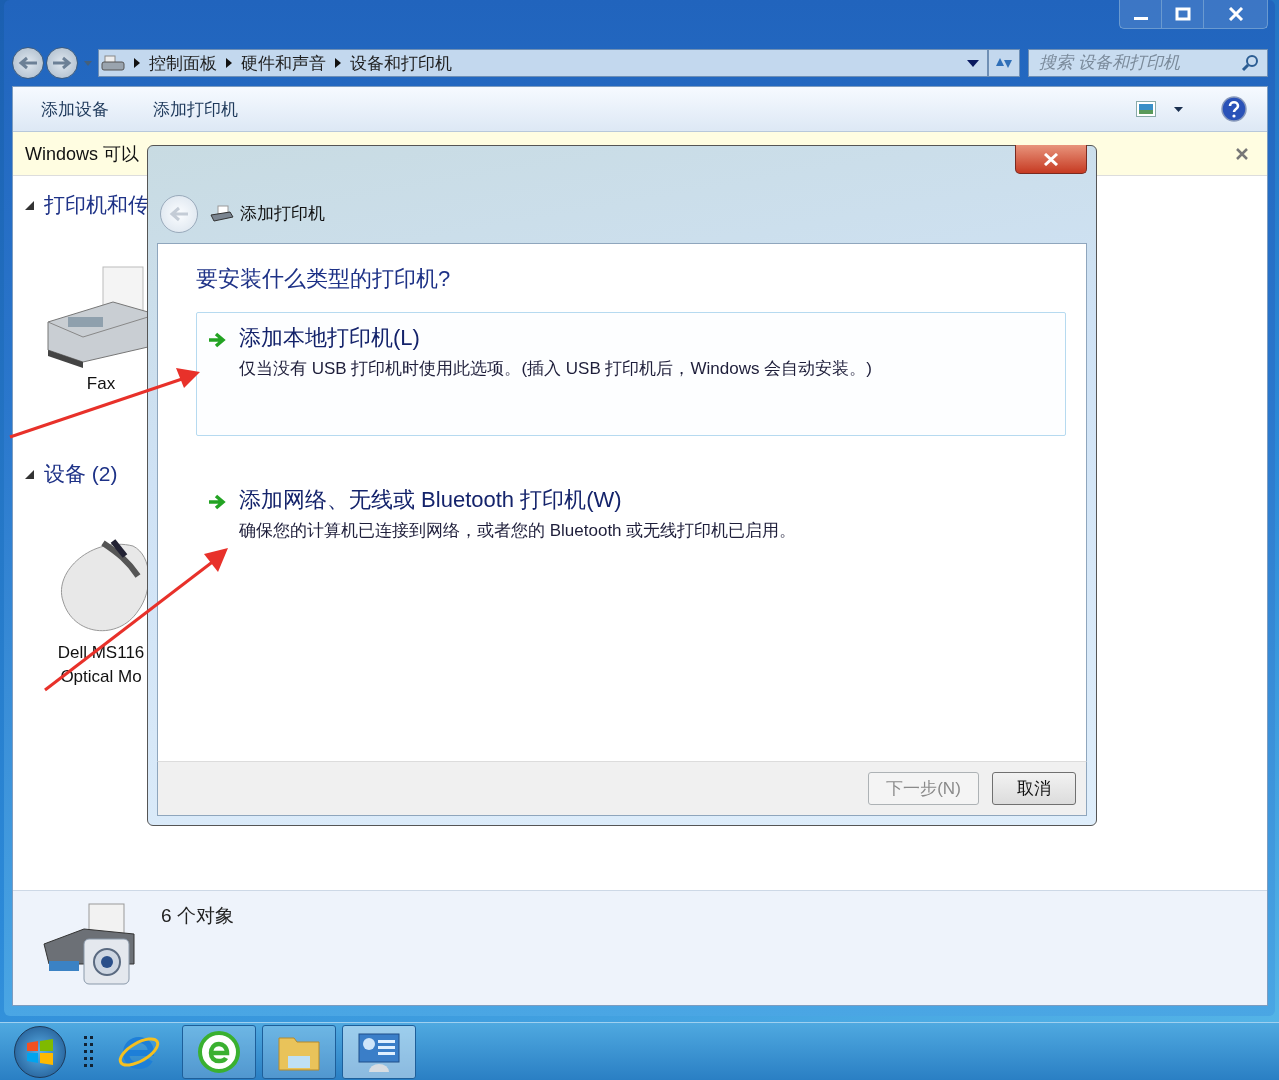 This screenshot has height=1080, width=1279. I want to click on breadcrumb-item: 设备和打印机, so click(401, 63).